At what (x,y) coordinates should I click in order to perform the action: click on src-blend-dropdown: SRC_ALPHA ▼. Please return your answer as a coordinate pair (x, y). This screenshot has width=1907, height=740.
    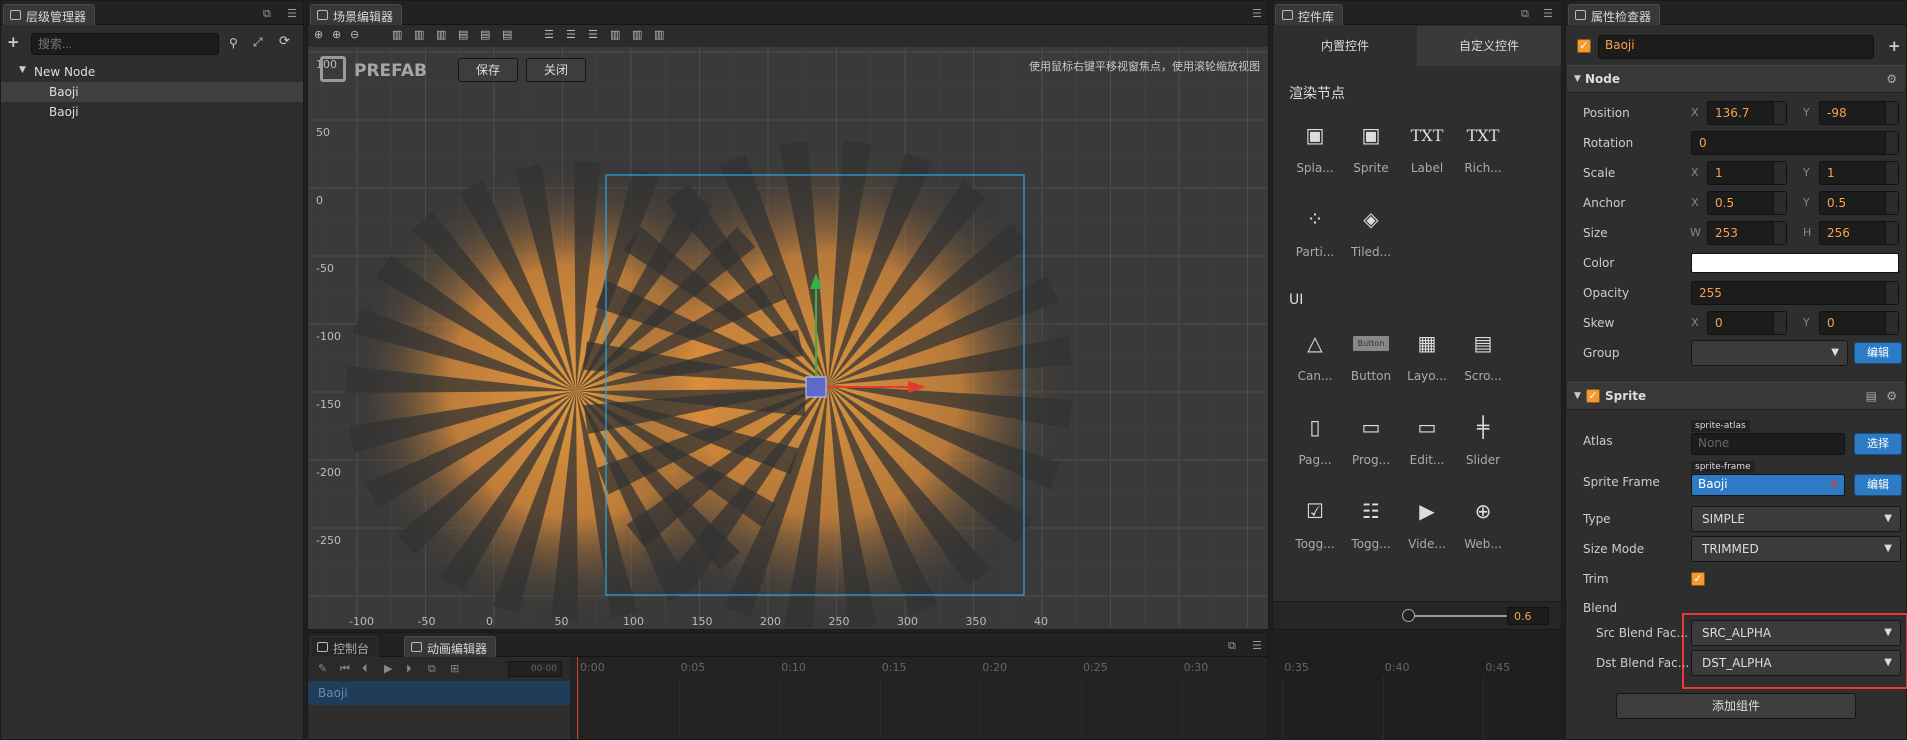
    Looking at the image, I should click on (1796, 633).